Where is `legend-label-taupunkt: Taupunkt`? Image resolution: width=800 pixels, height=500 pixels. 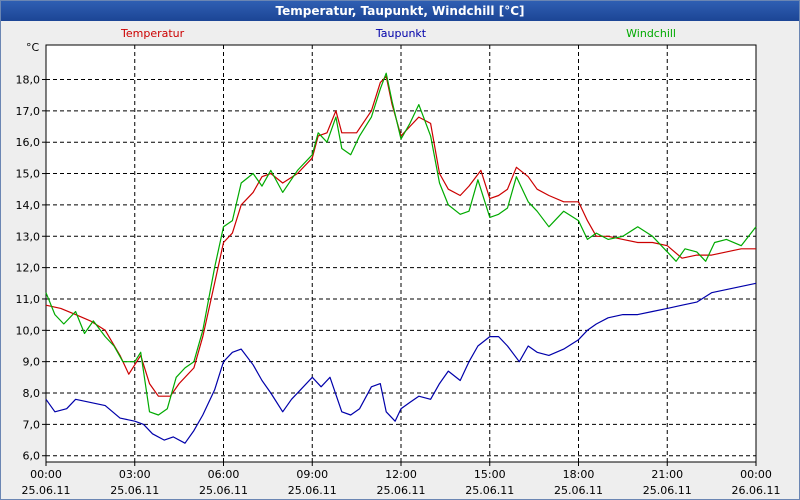
legend-label-taupunkt: Taupunkt is located at coordinates (401, 33).